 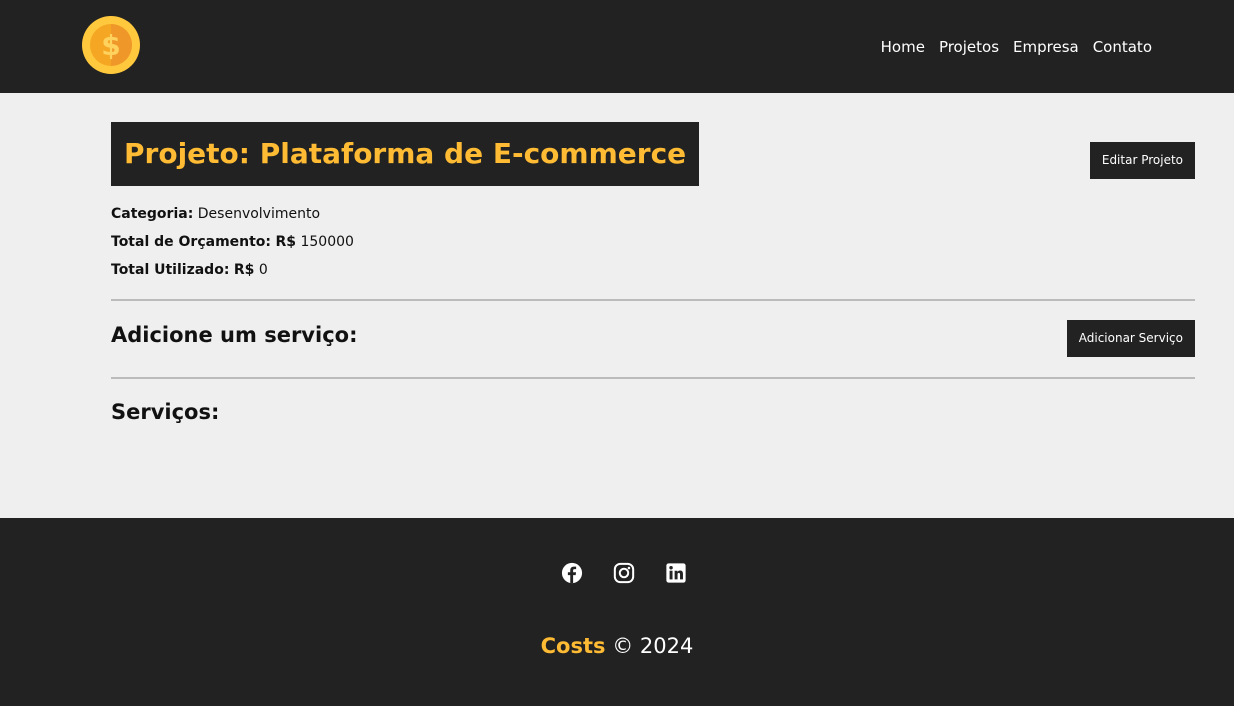 I want to click on nav-links: Home Projetos Empresa Contato, so click(x=1009, y=47).